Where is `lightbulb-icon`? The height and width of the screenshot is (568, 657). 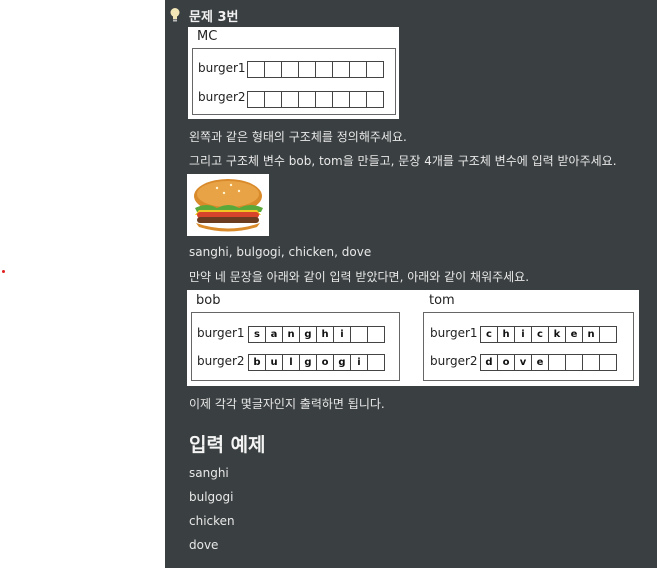
lightbulb-icon is located at coordinates (175, 15).